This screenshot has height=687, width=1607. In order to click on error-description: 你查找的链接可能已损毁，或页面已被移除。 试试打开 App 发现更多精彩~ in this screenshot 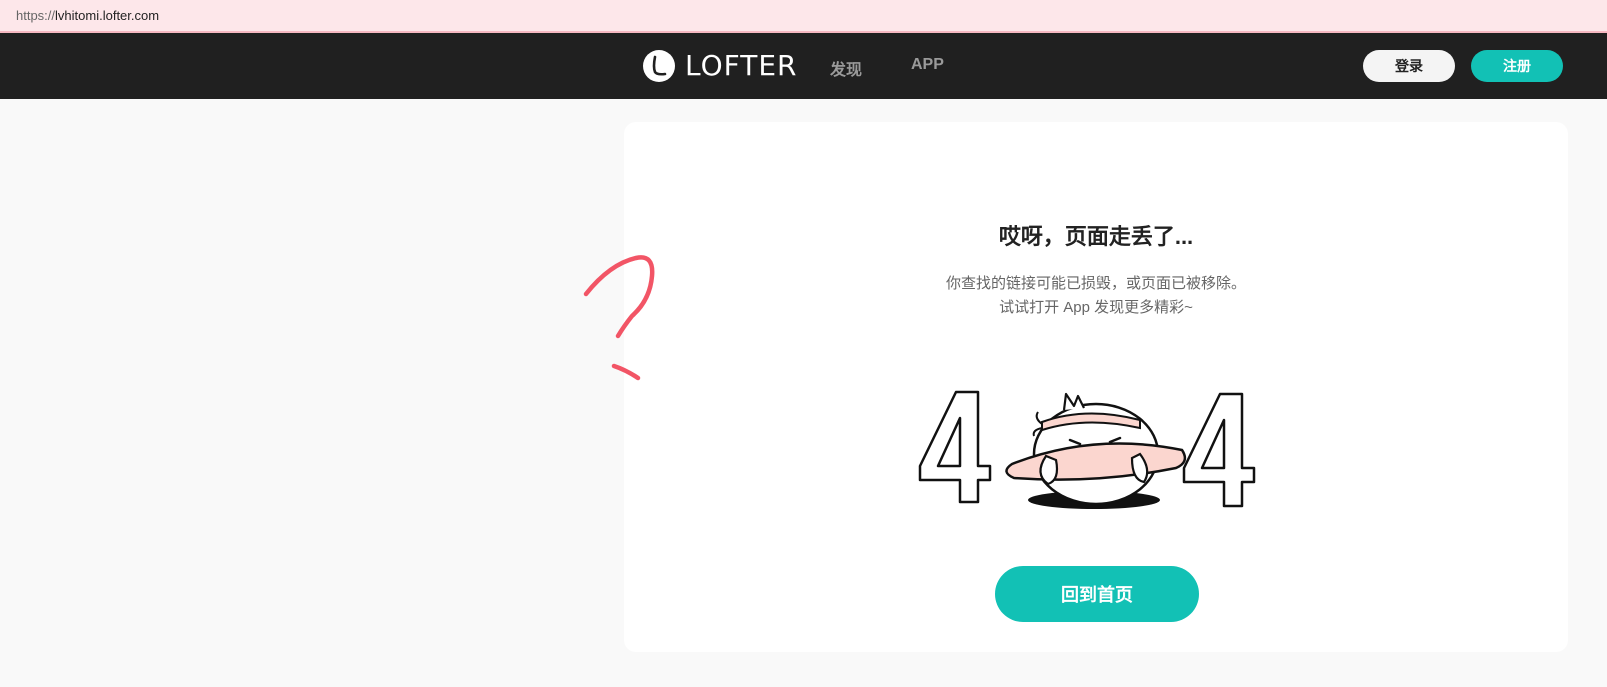, I will do `click(1096, 296)`.